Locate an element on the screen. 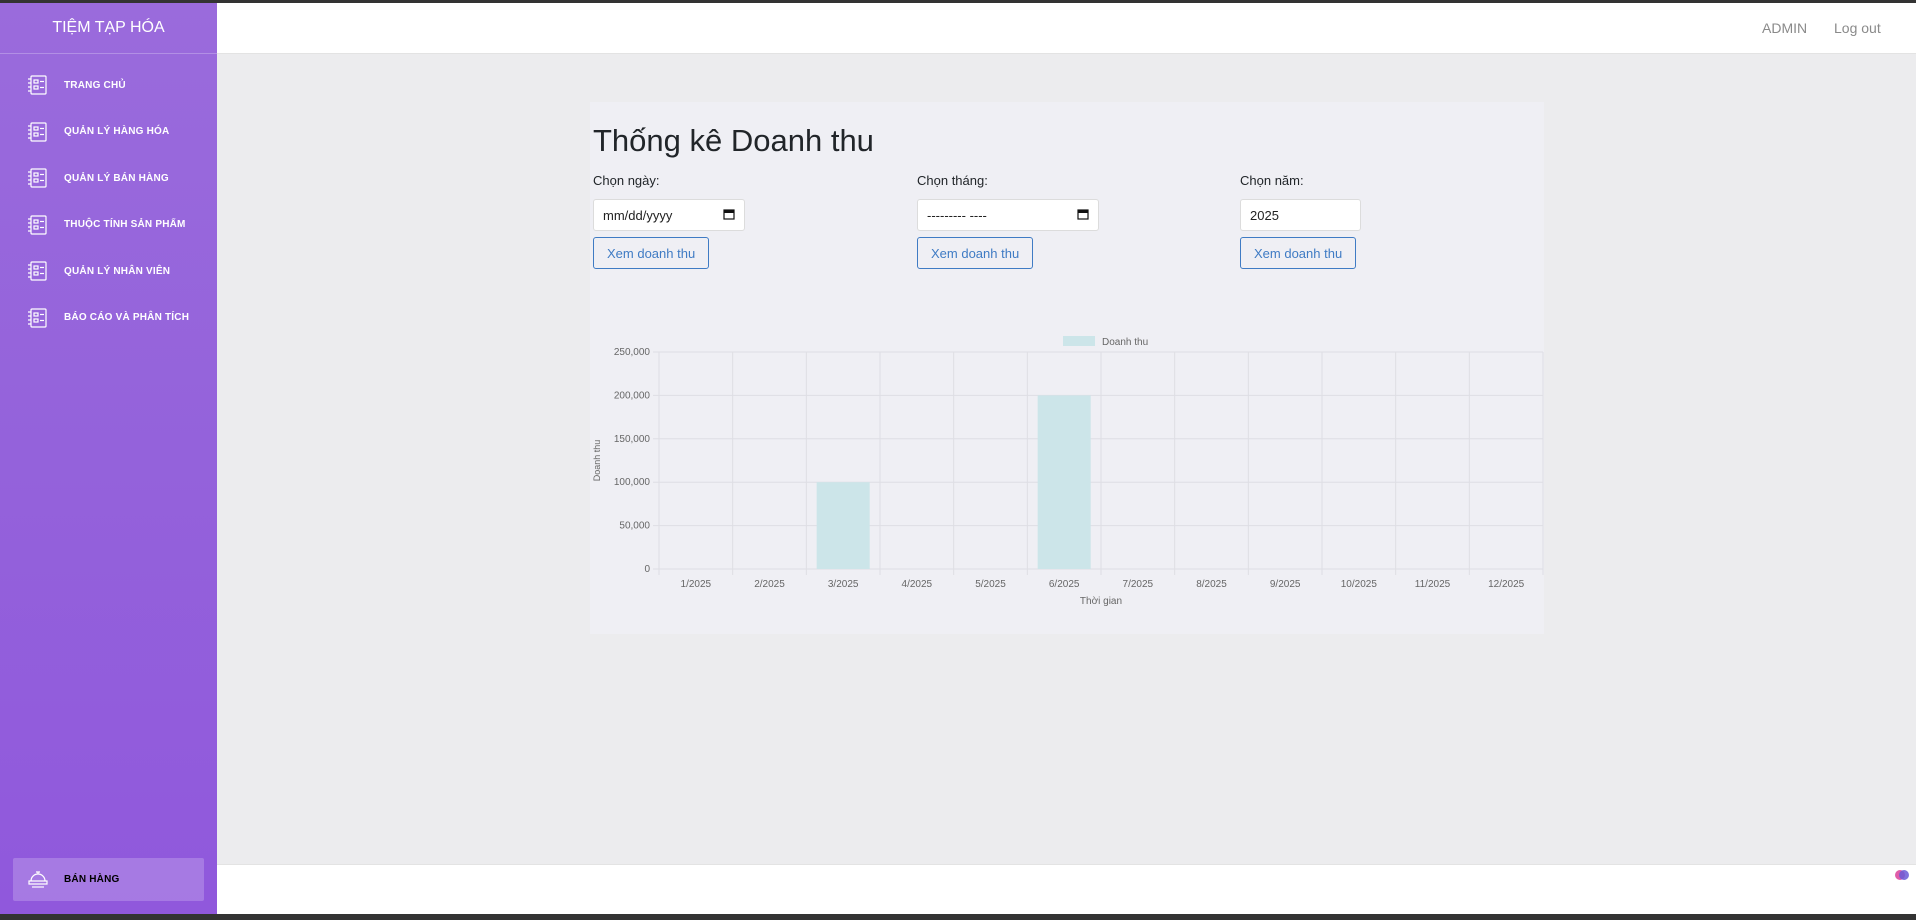 This screenshot has width=1916, height=920. year-input: 2025 is located at coordinates (1300, 215).